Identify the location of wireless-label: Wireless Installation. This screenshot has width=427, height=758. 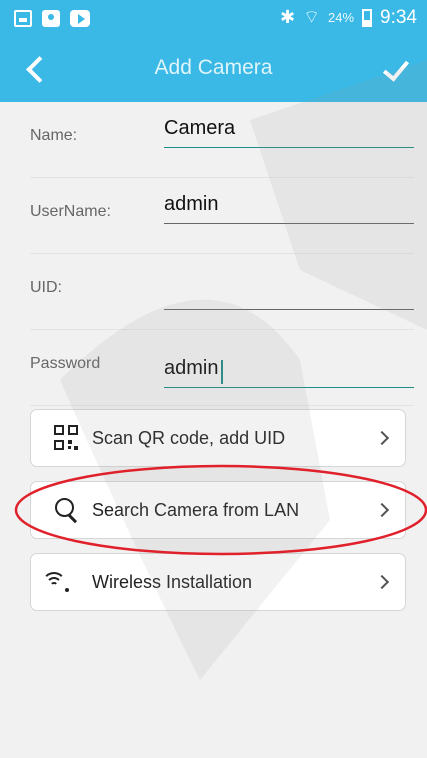
(172, 582).